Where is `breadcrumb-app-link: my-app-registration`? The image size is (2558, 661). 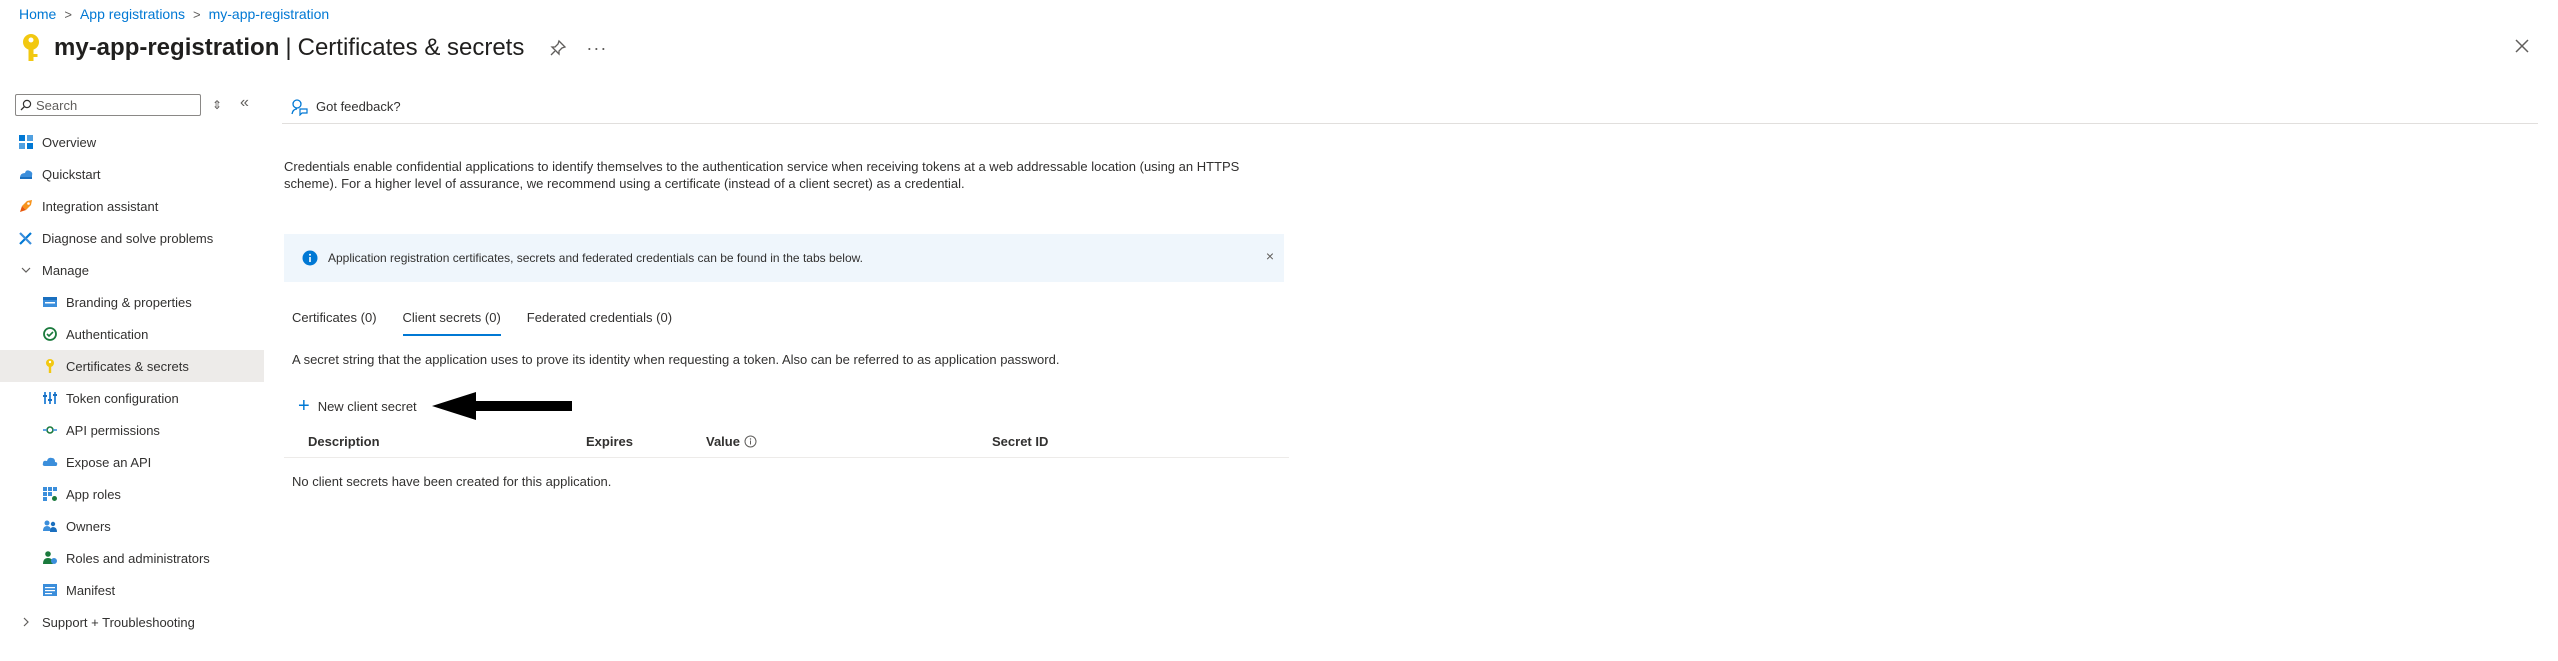
breadcrumb-app-link: my-app-registration is located at coordinates (269, 14).